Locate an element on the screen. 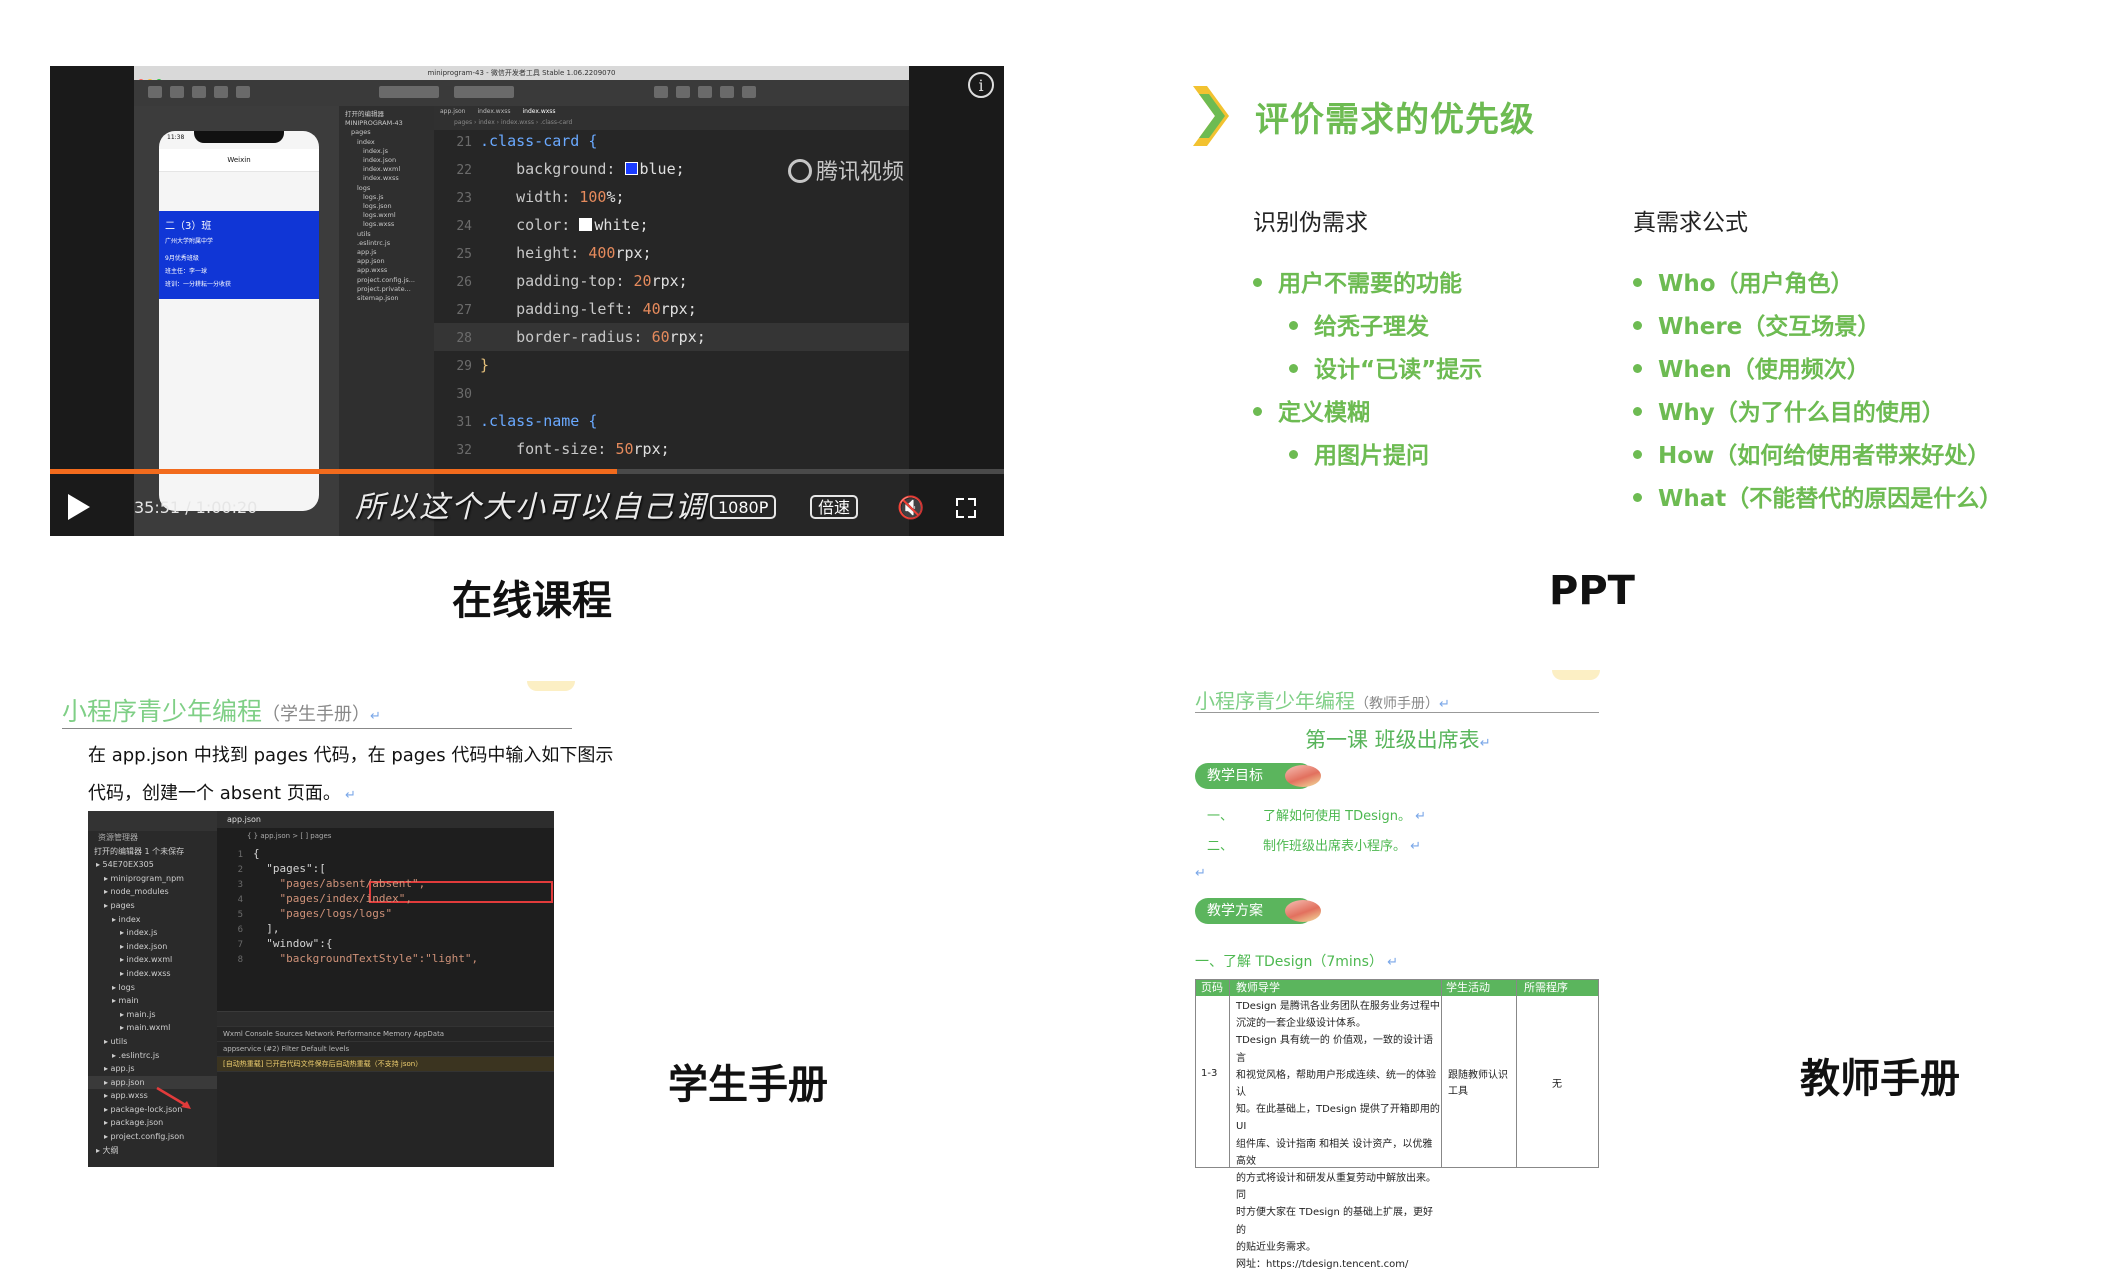 This screenshot has height=1273, width=2126. tree-item: index is located at coordinates (386, 142).